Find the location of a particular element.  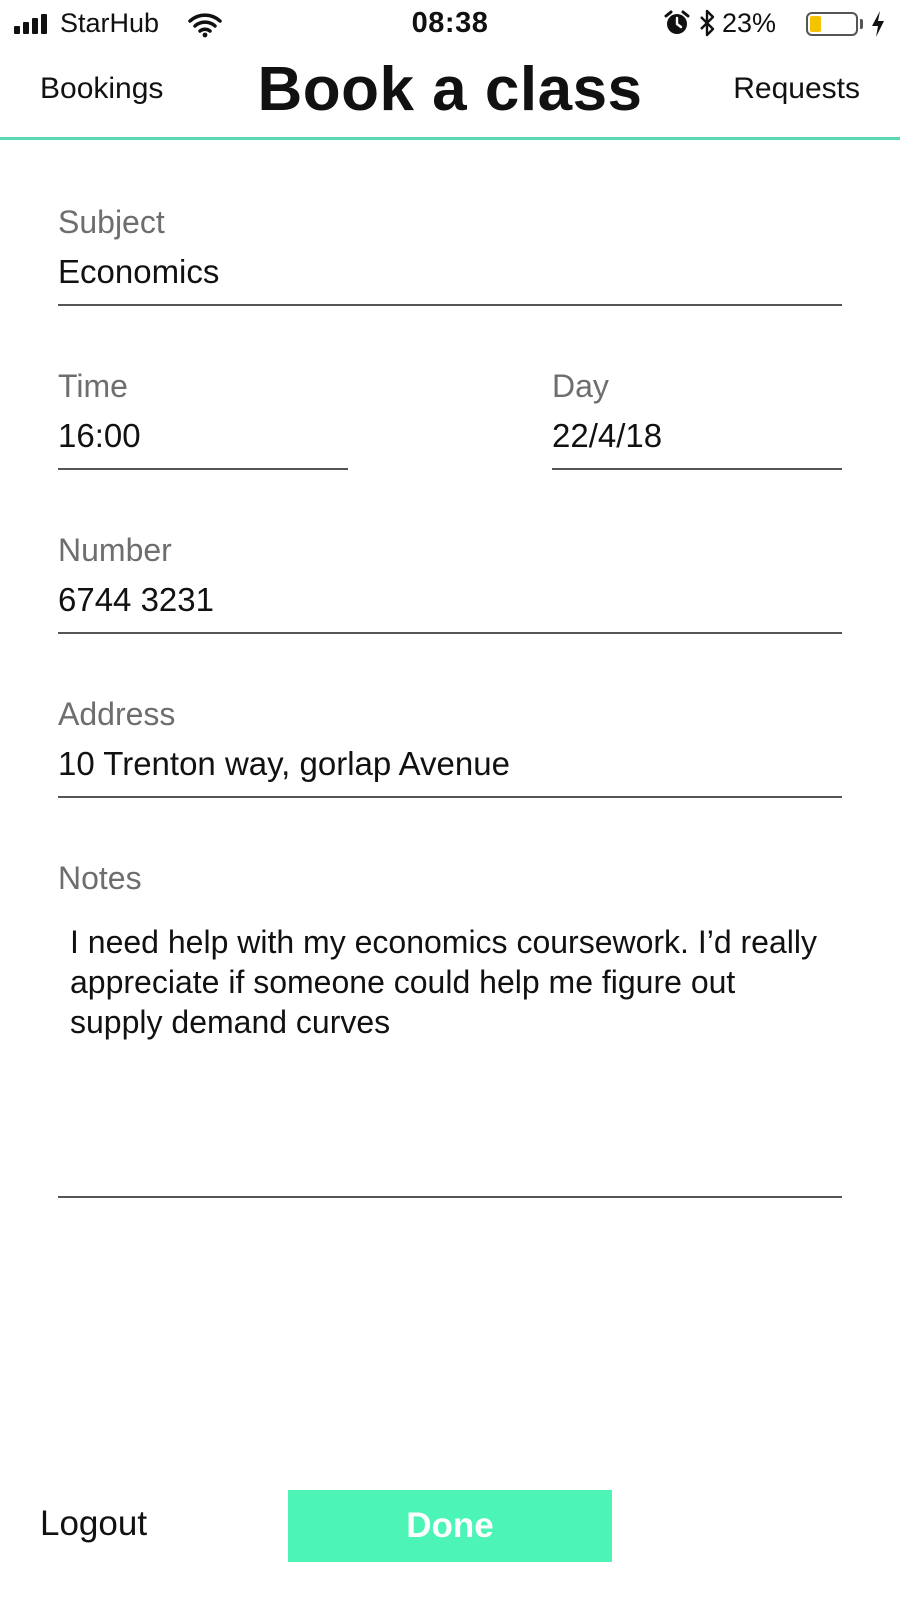

address-field: Address 10 Trenton way, gorlap Avenue is located at coordinates (450, 746).